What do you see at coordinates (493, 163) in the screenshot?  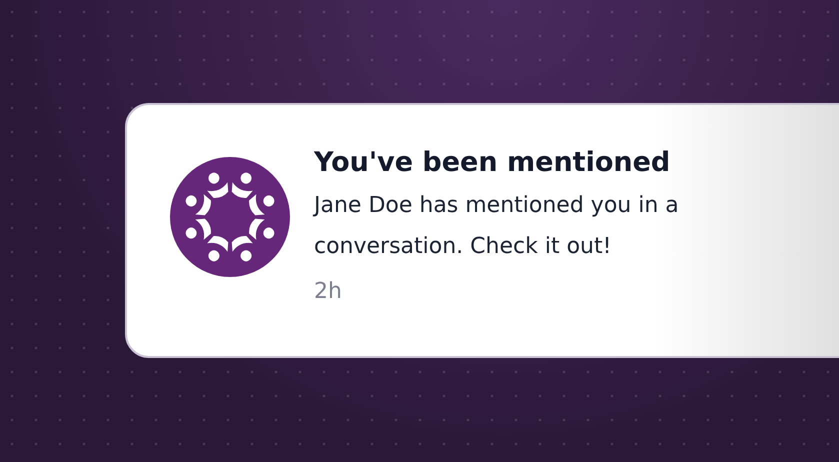 I see `notification-title: You've been mentioned` at bounding box center [493, 163].